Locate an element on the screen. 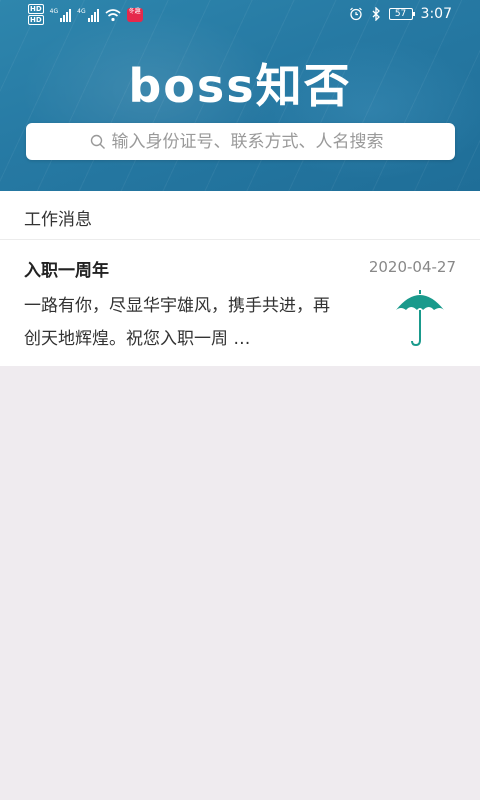 The height and width of the screenshot is (800, 480). wifi-icon is located at coordinates (113, 14).